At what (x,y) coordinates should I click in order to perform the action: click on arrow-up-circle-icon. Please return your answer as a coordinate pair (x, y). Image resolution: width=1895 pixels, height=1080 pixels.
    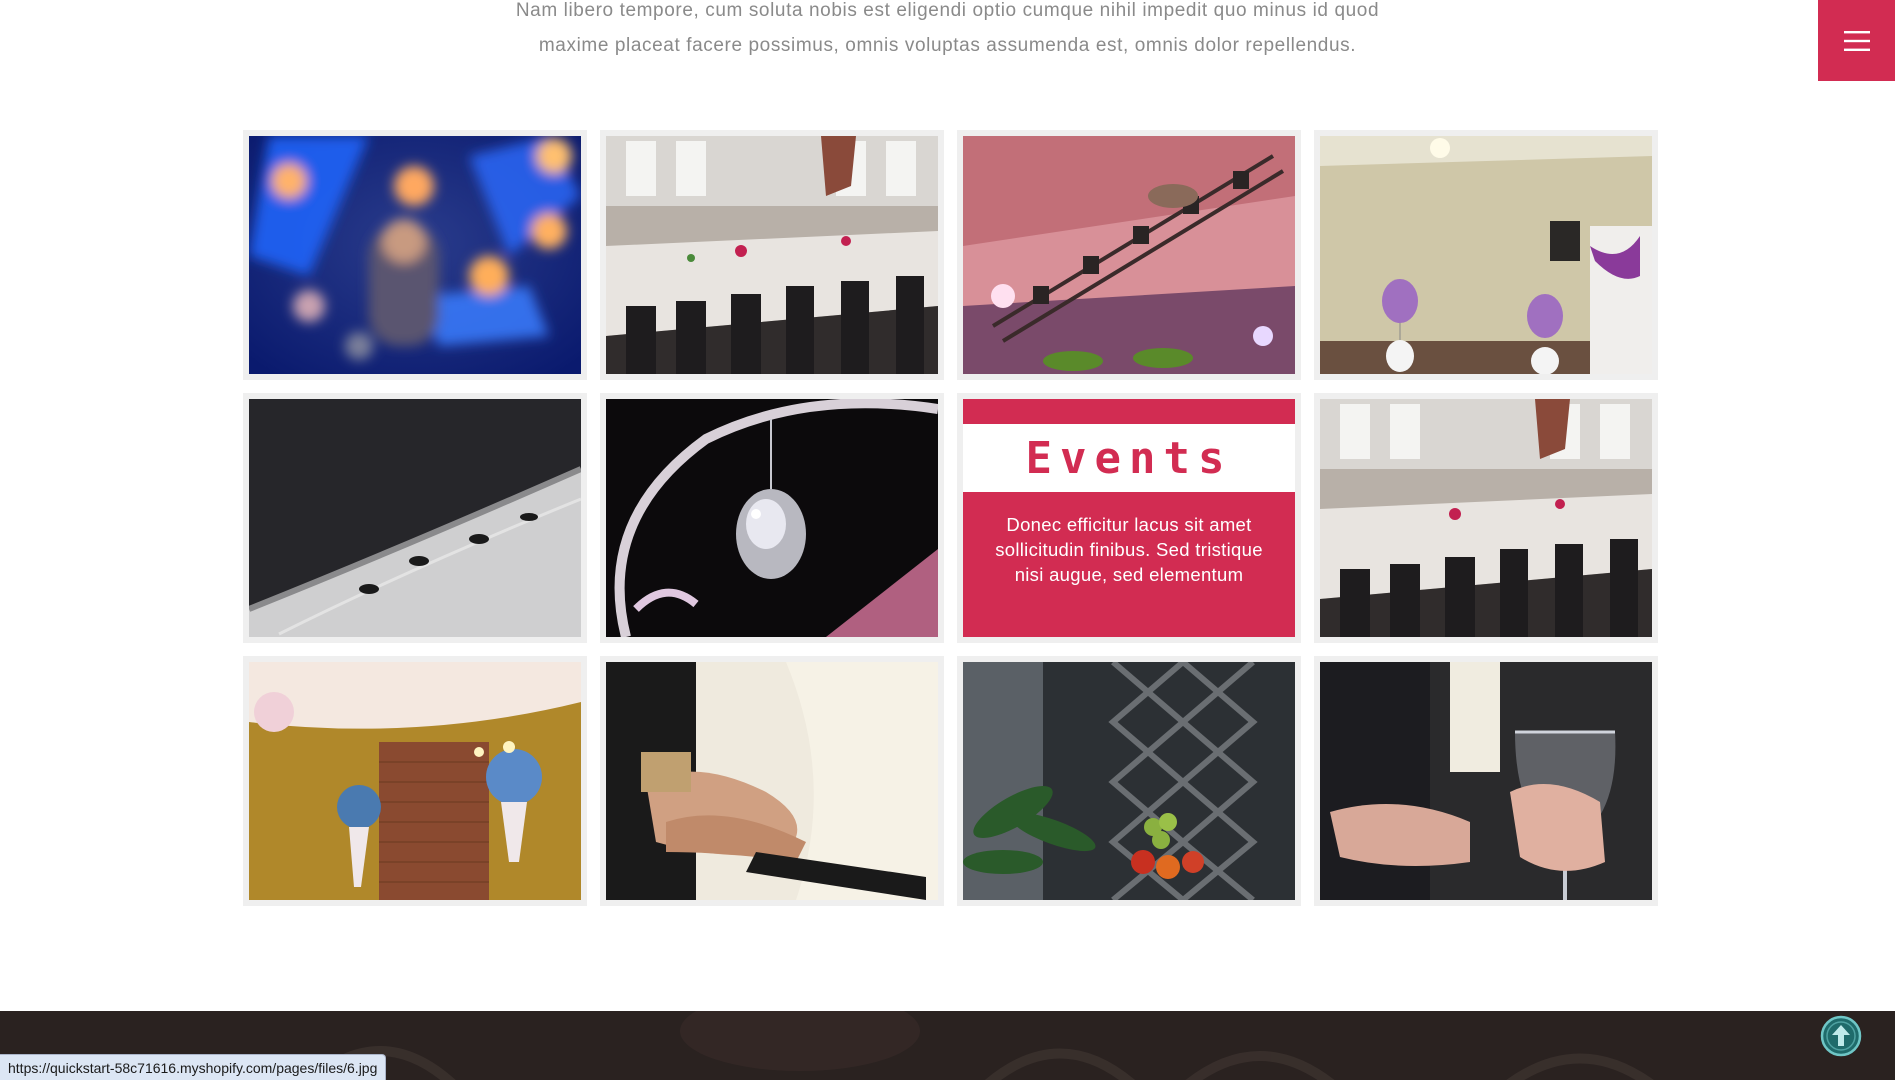
    Looking at the image, I should click on (1841, 1036).